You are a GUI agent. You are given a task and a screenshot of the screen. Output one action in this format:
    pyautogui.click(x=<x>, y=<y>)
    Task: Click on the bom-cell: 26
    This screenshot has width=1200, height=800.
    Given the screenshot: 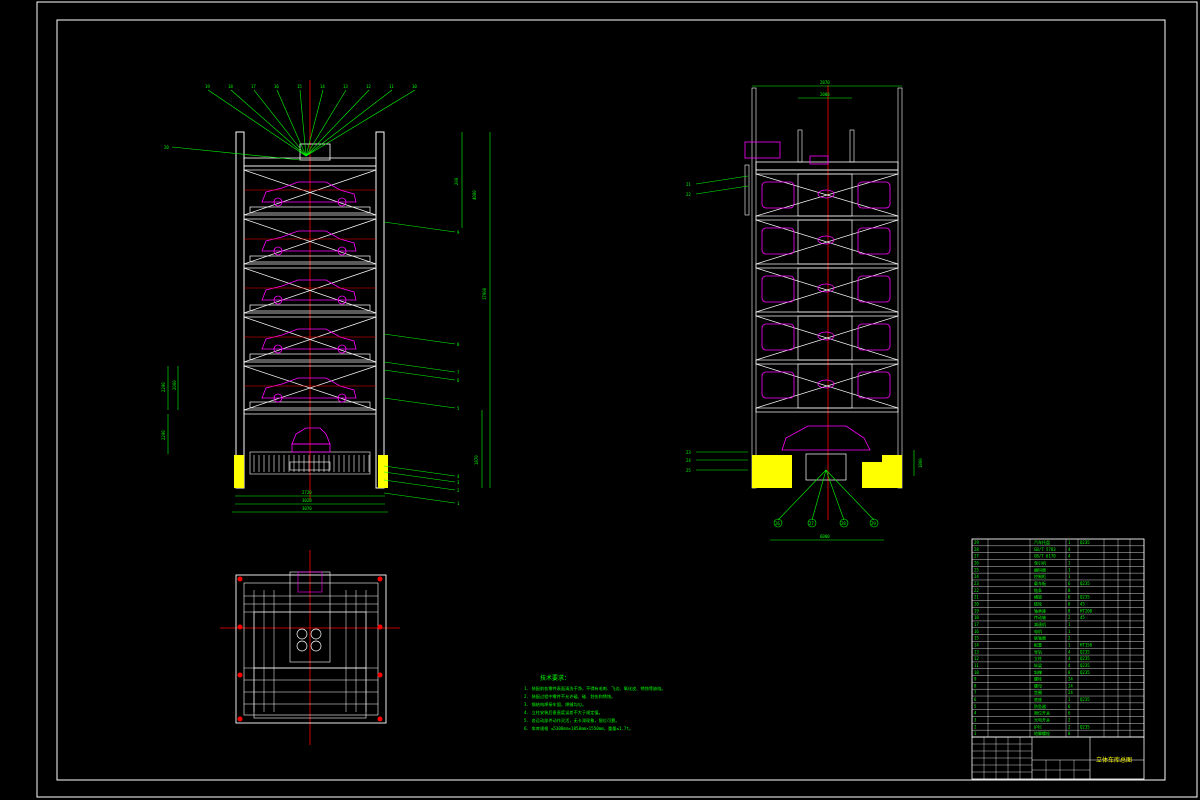 What is the action you would take?
    pyautogui.click(x=976, y=563)
    